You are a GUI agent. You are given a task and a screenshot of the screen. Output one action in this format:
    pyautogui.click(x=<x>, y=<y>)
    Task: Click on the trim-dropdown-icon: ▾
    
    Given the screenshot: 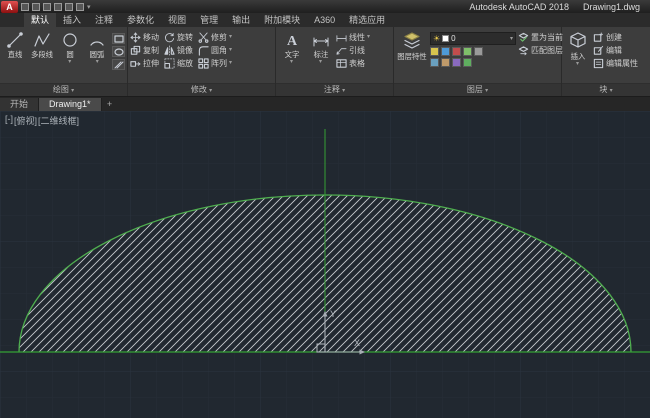 What is the action you would take?
    pyautogui.click(x=230, y=37)
    